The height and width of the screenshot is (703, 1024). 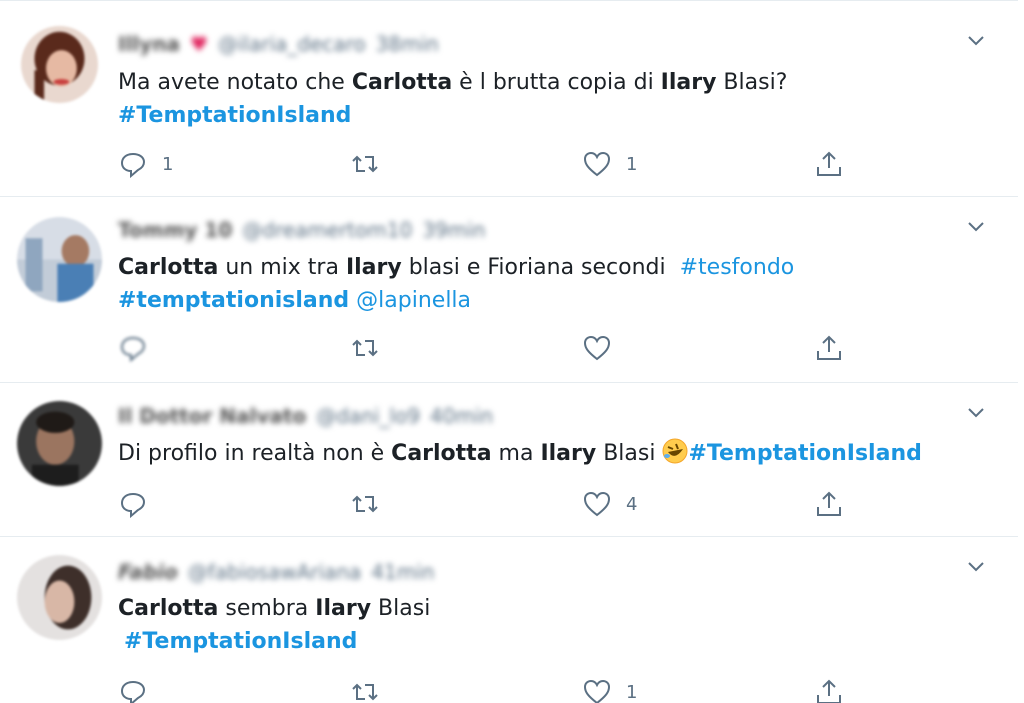 What do you see at coordinates (168, 164) in the screenshot?
I see `reply-count: 1` at bounding box center [168, 164].